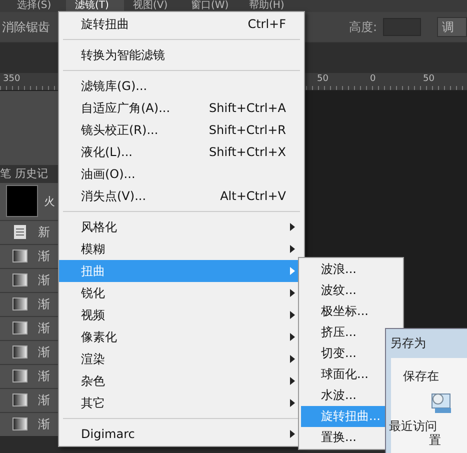  I want to click on menu-title: 视图(V), so click(153, 6).